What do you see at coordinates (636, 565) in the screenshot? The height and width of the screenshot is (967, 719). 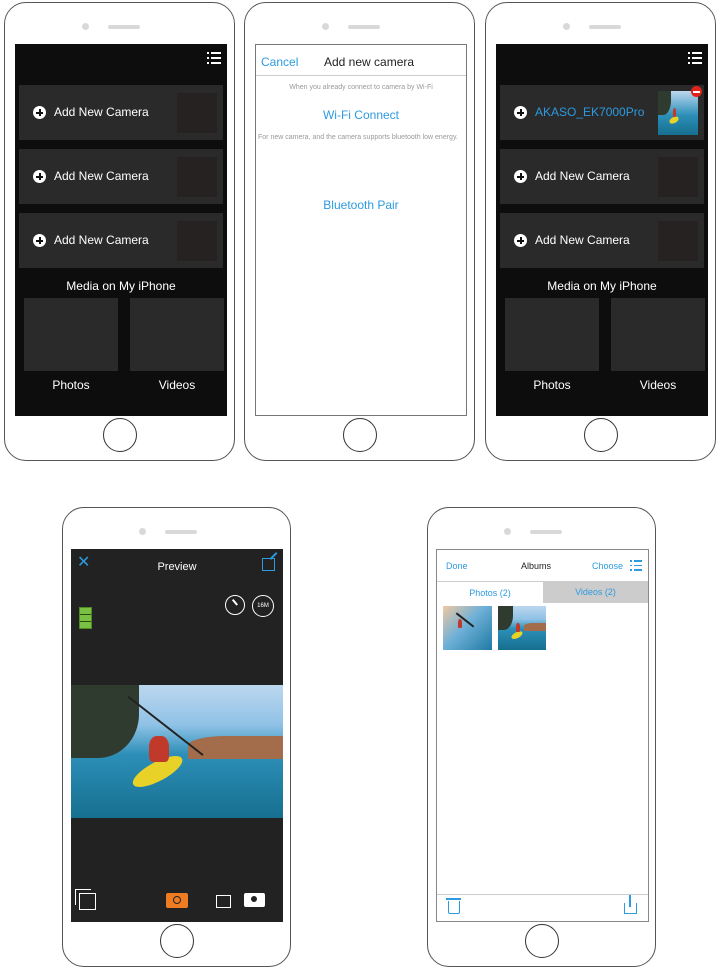 I see `list-view-icon` at bounding box center [636, 565].